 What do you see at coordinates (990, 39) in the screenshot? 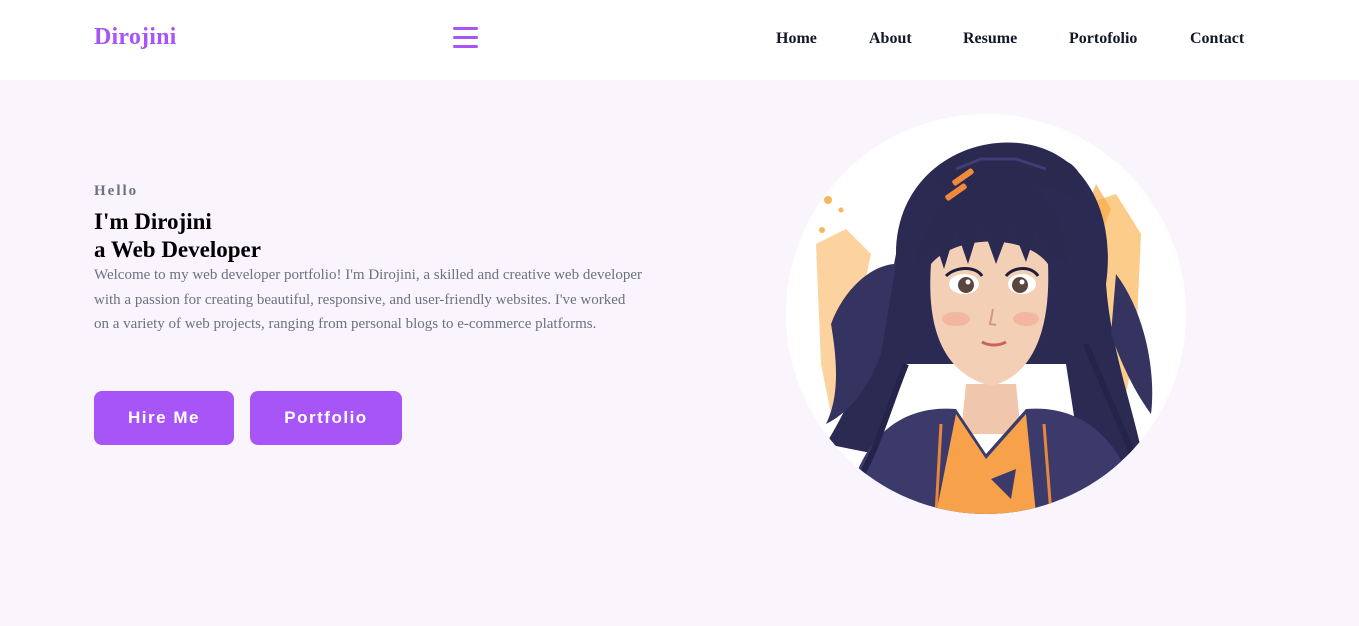
I see `nav-link-resume: Resume` at bounding box center [990, 39].